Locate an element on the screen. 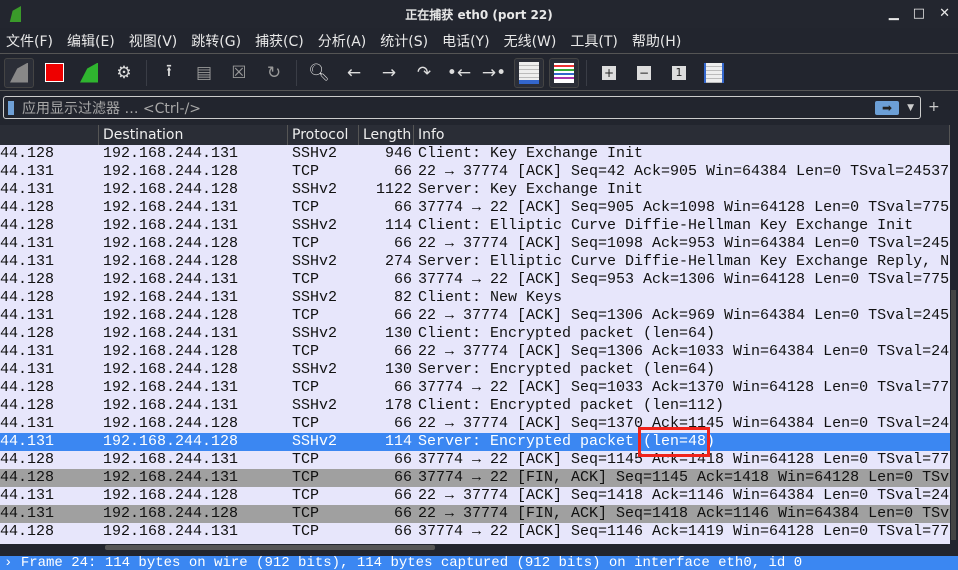 This screenshot has height=570, width=958. resize-columns-icon is located at coordinates (714, 73).